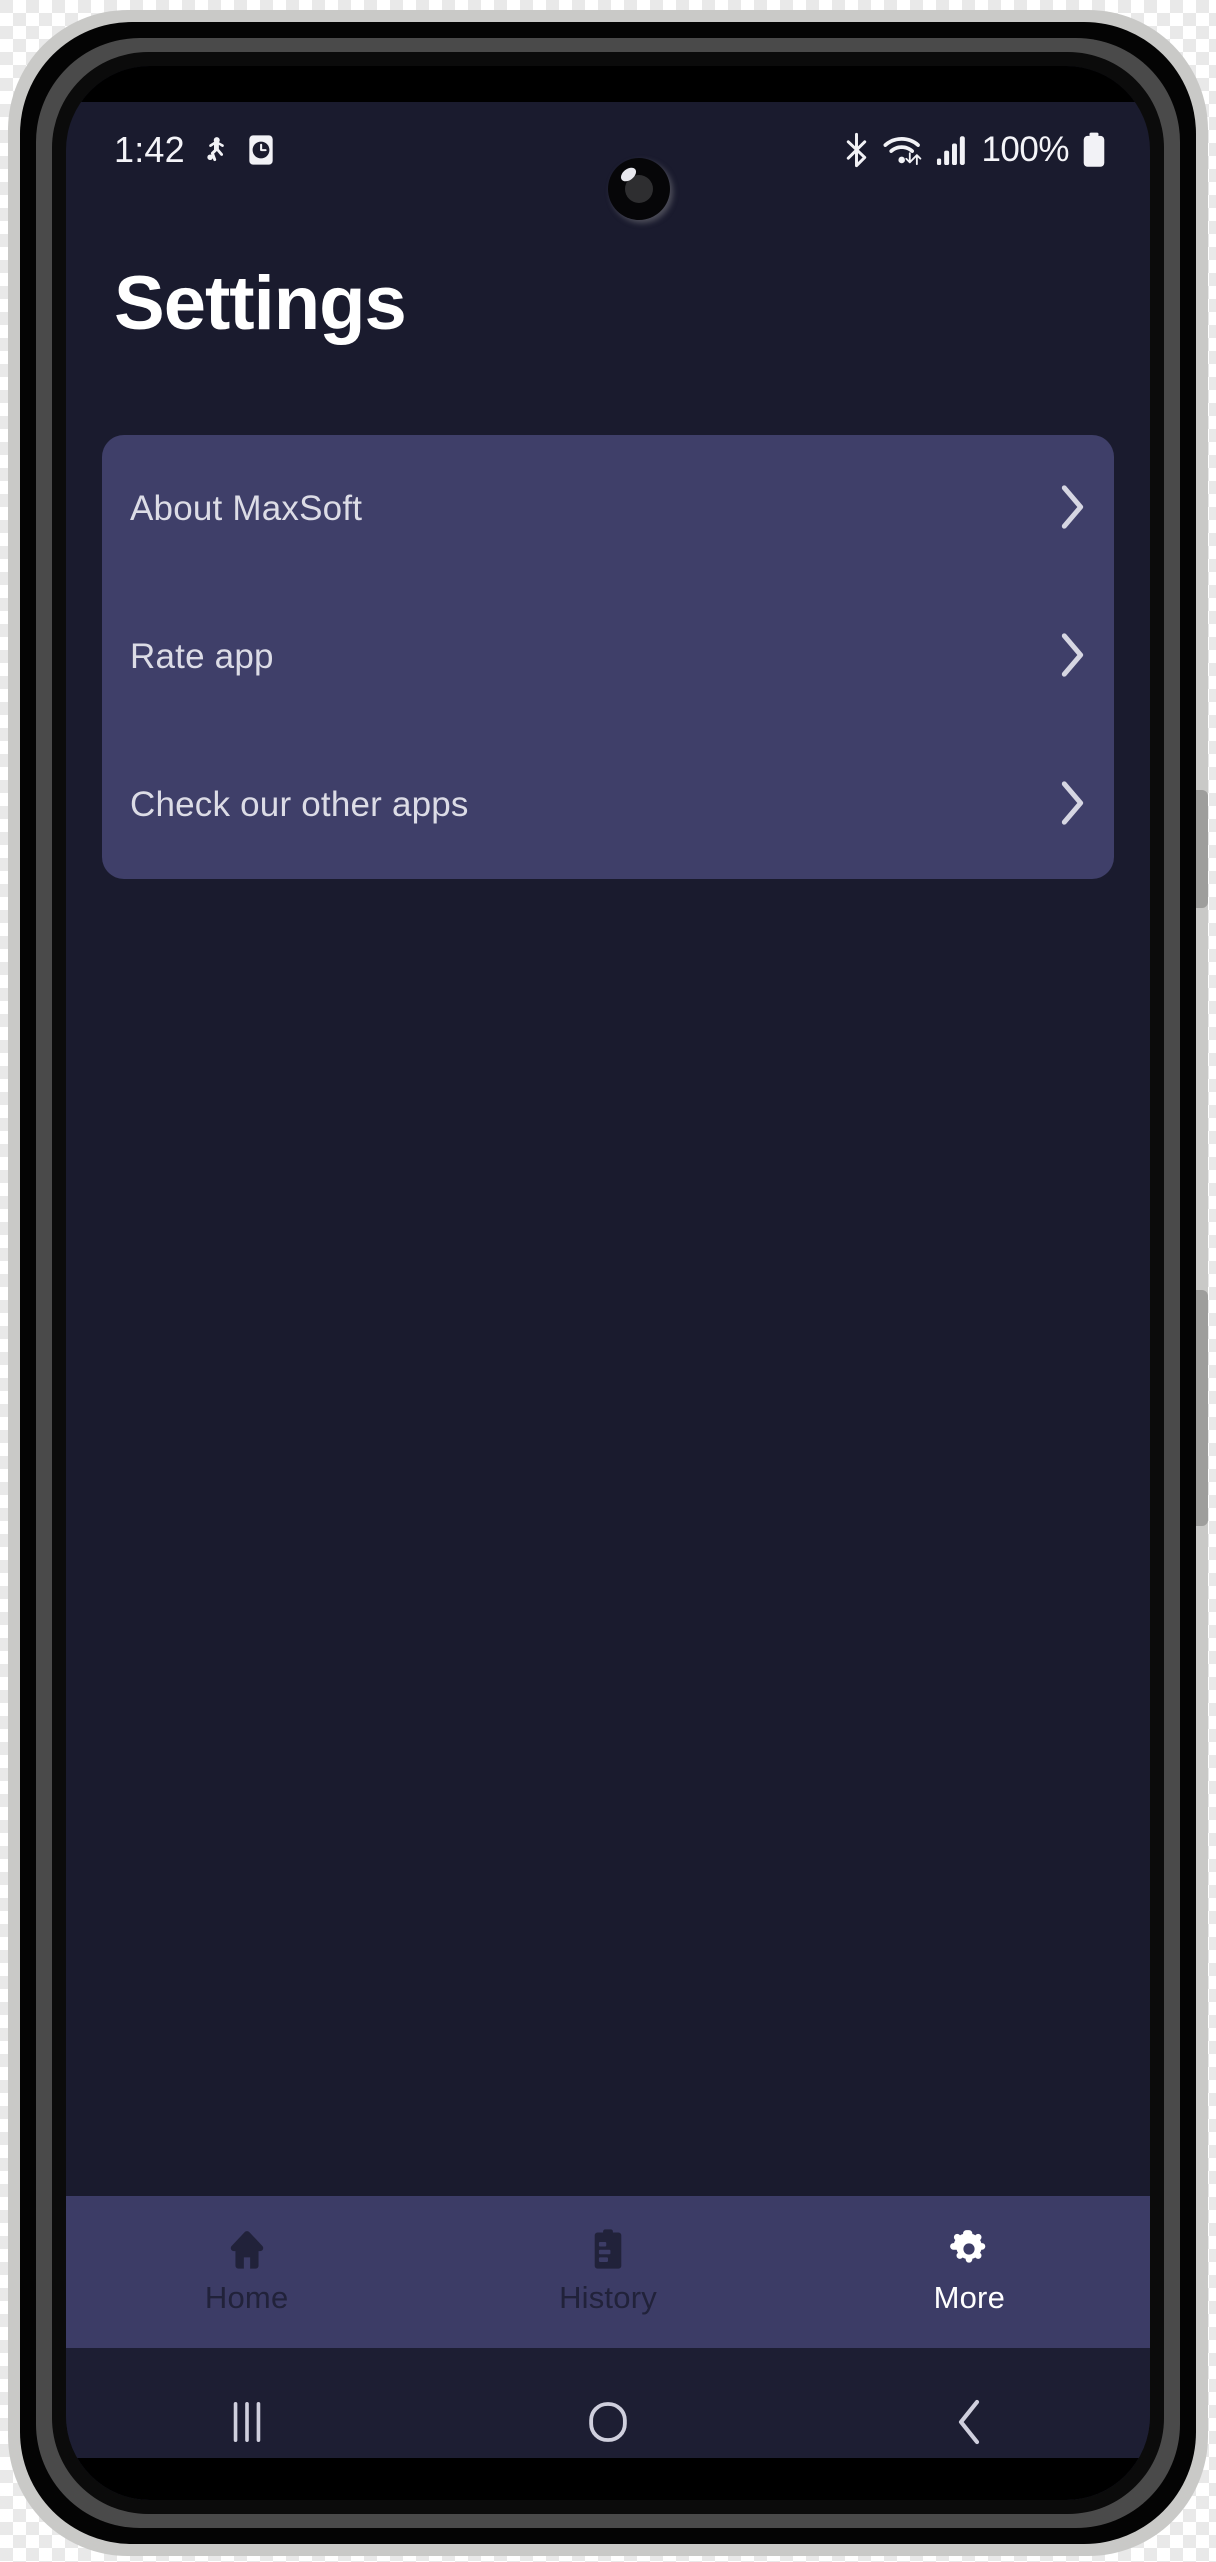 The height and width of the screenshot is (2562, 1216). I want to click on cellular-signal-icon, so click(952, 150).